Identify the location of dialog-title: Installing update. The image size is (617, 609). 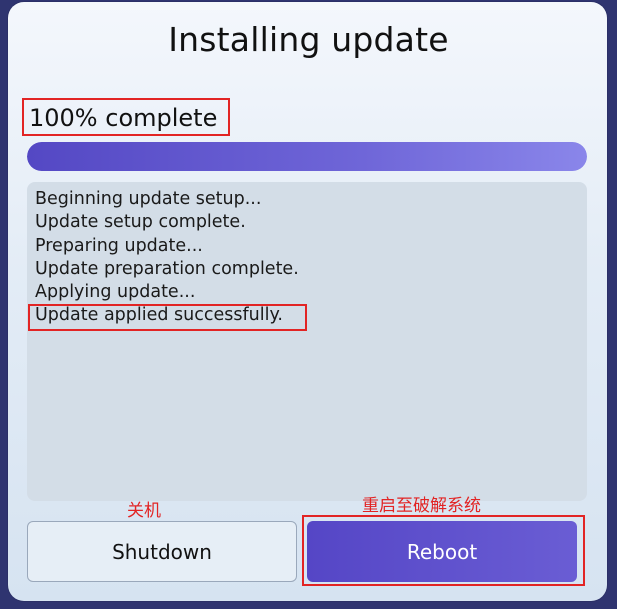
(308, 39).